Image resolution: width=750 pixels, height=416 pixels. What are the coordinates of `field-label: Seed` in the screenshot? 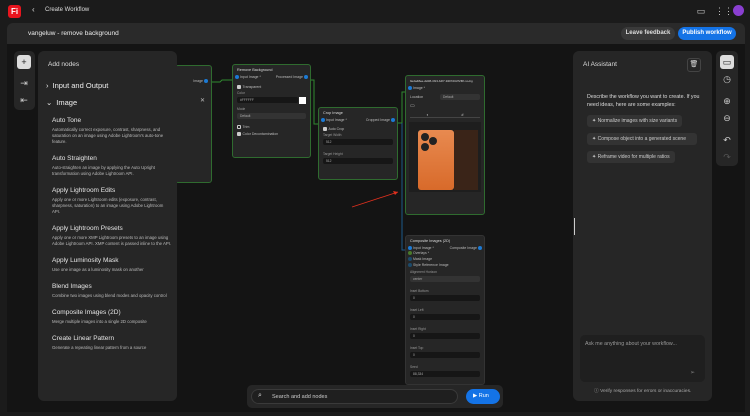 It's located at (414, 367).